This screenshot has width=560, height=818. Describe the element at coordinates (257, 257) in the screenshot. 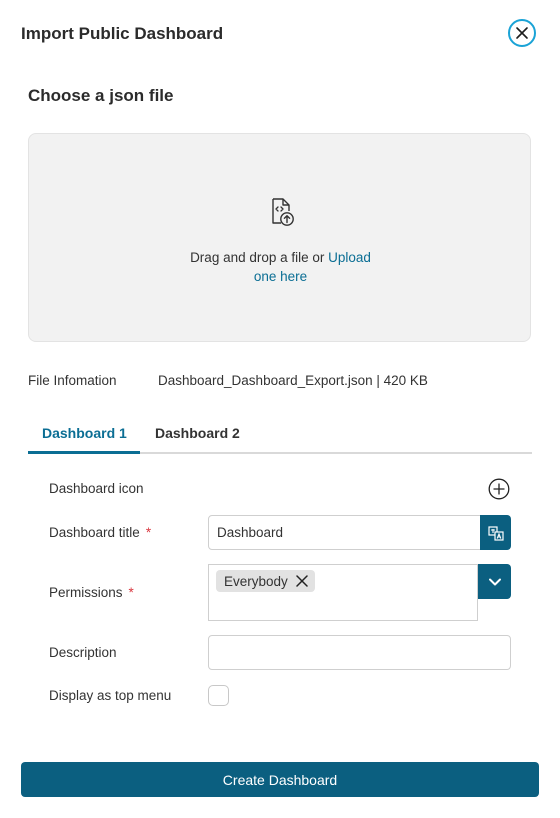

I see `dropzone-text: Drag and drop a file or` at that location.